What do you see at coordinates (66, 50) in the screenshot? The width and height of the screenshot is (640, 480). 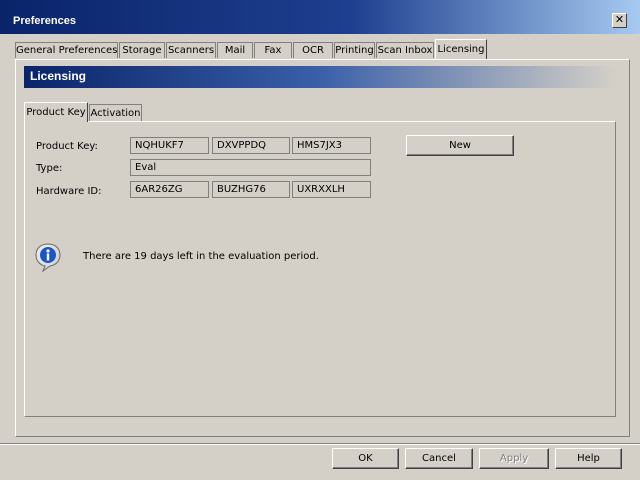 I see `tab-general-preferences: General Preferences` at bounding box center [66, 50].